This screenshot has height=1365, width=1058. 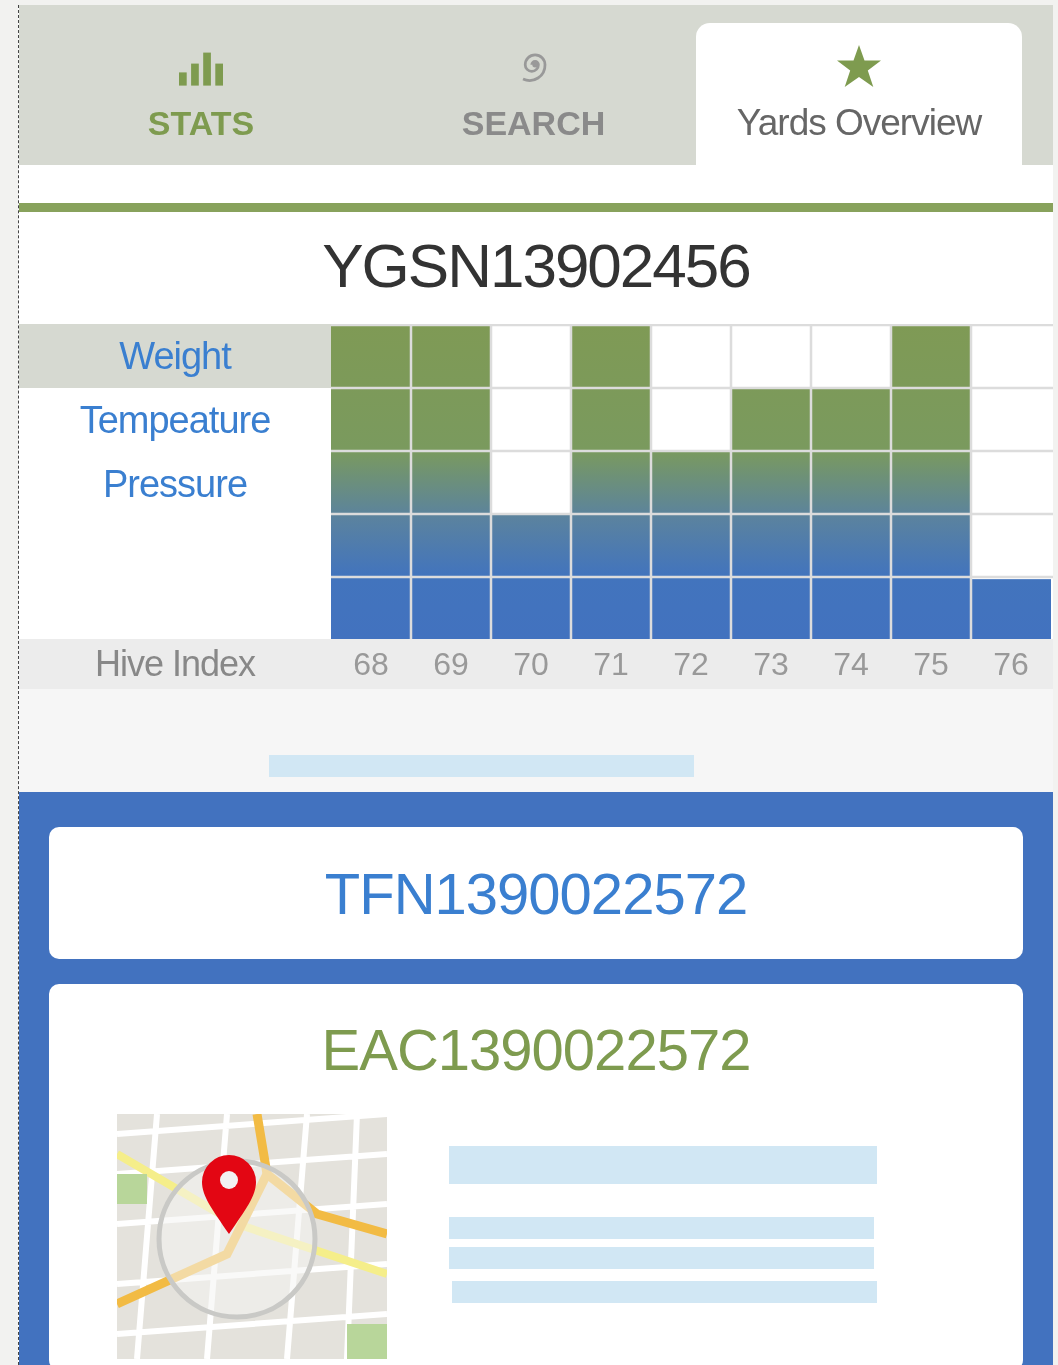 I want to click on axis-tick: 75, so click(x=931, y=664).